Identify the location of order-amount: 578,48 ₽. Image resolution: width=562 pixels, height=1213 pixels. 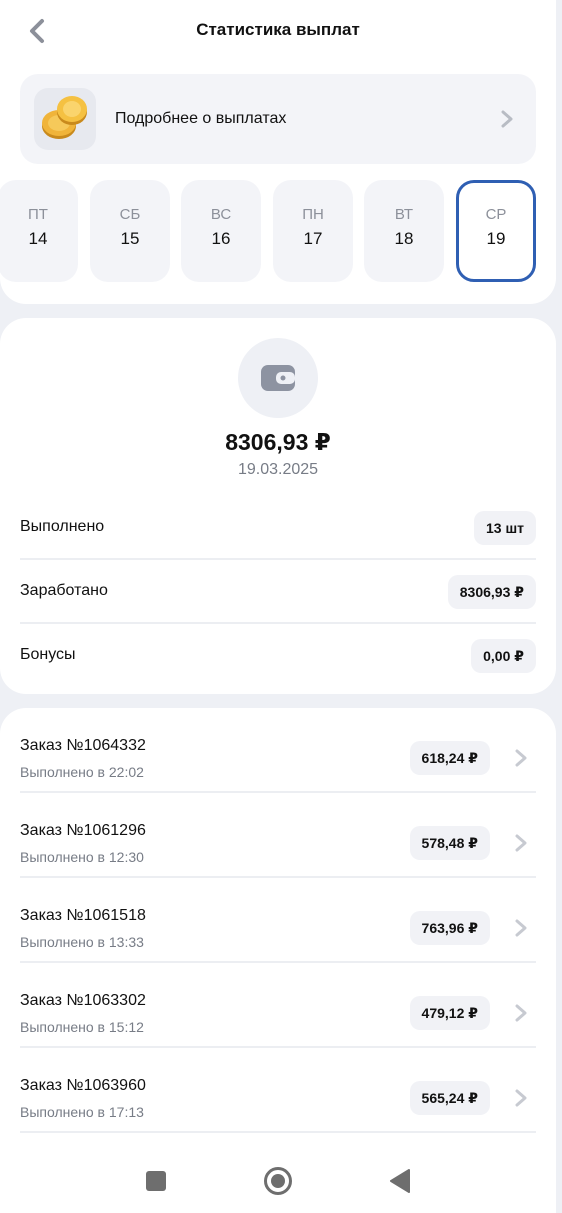
(449, 843).